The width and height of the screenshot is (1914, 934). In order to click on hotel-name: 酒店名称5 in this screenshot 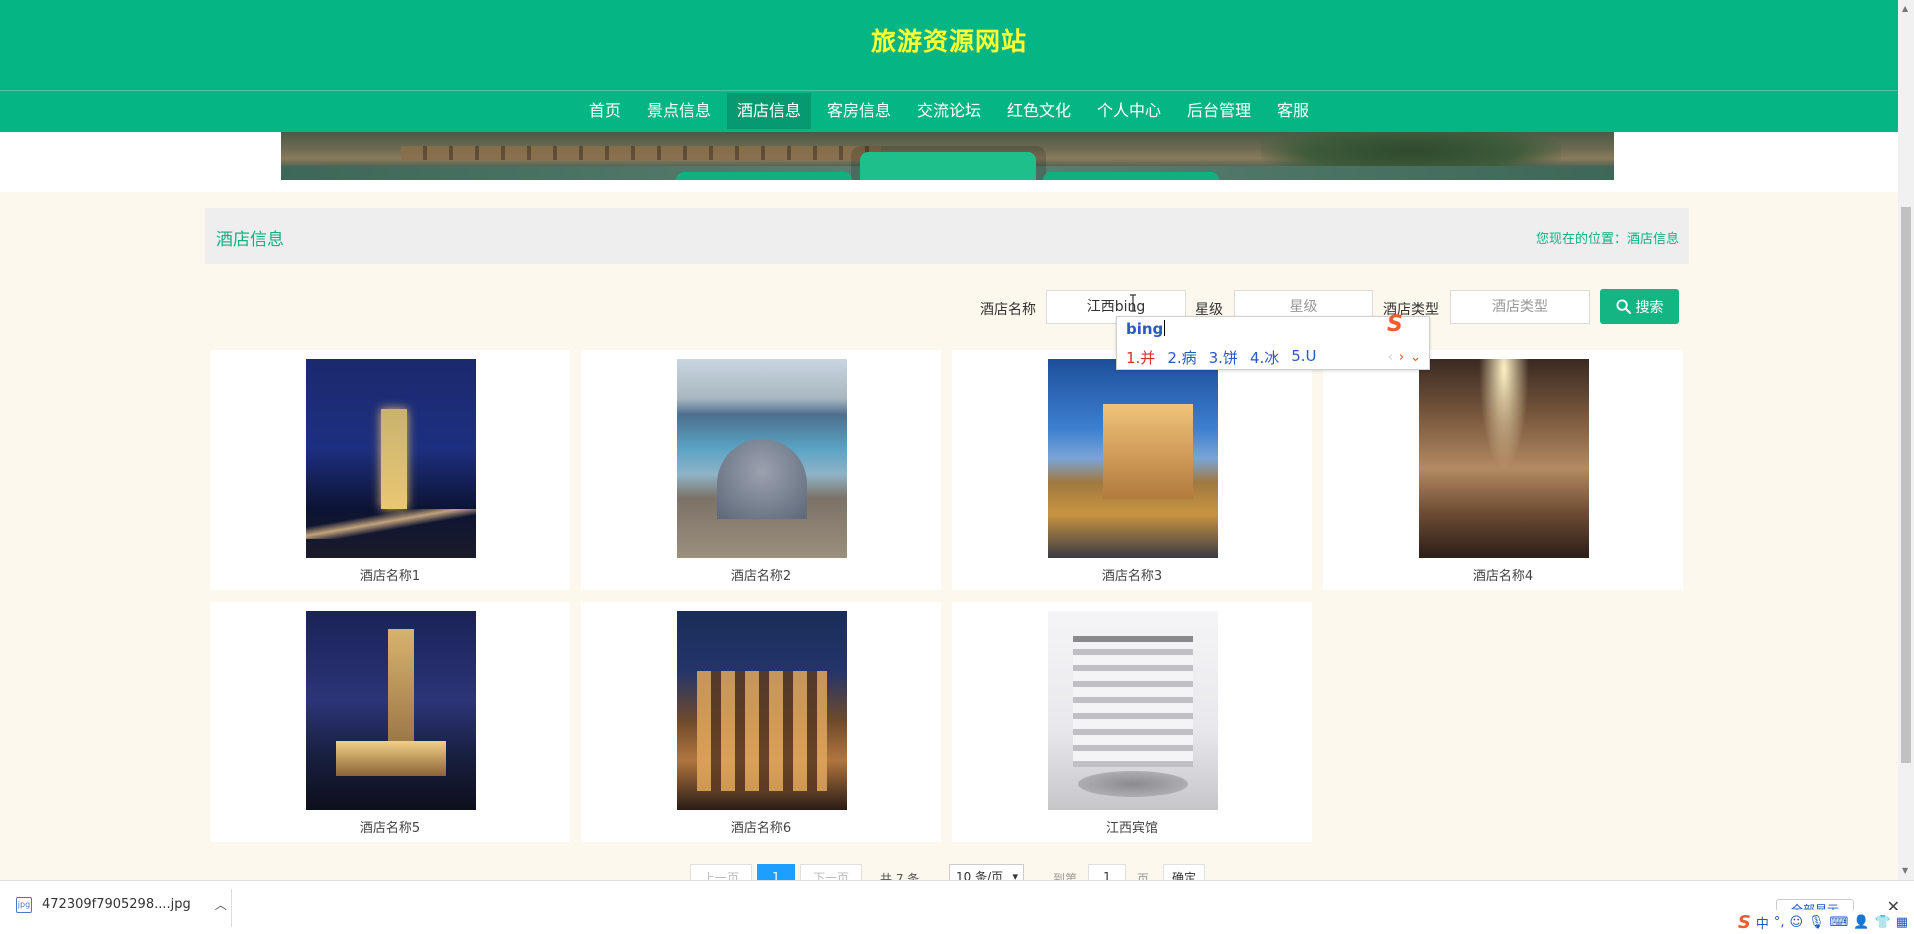, I will do `click(390, 826)`.